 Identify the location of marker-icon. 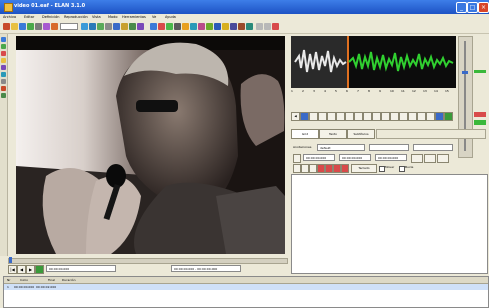
(201, 26).